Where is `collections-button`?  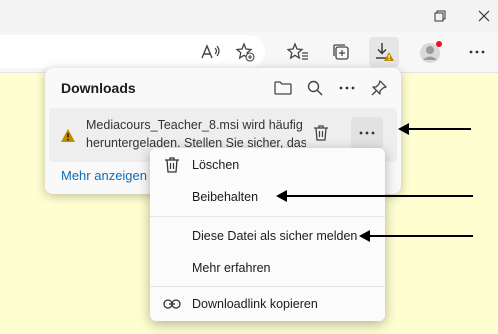
collections-button is located at coordinates (341, 52).